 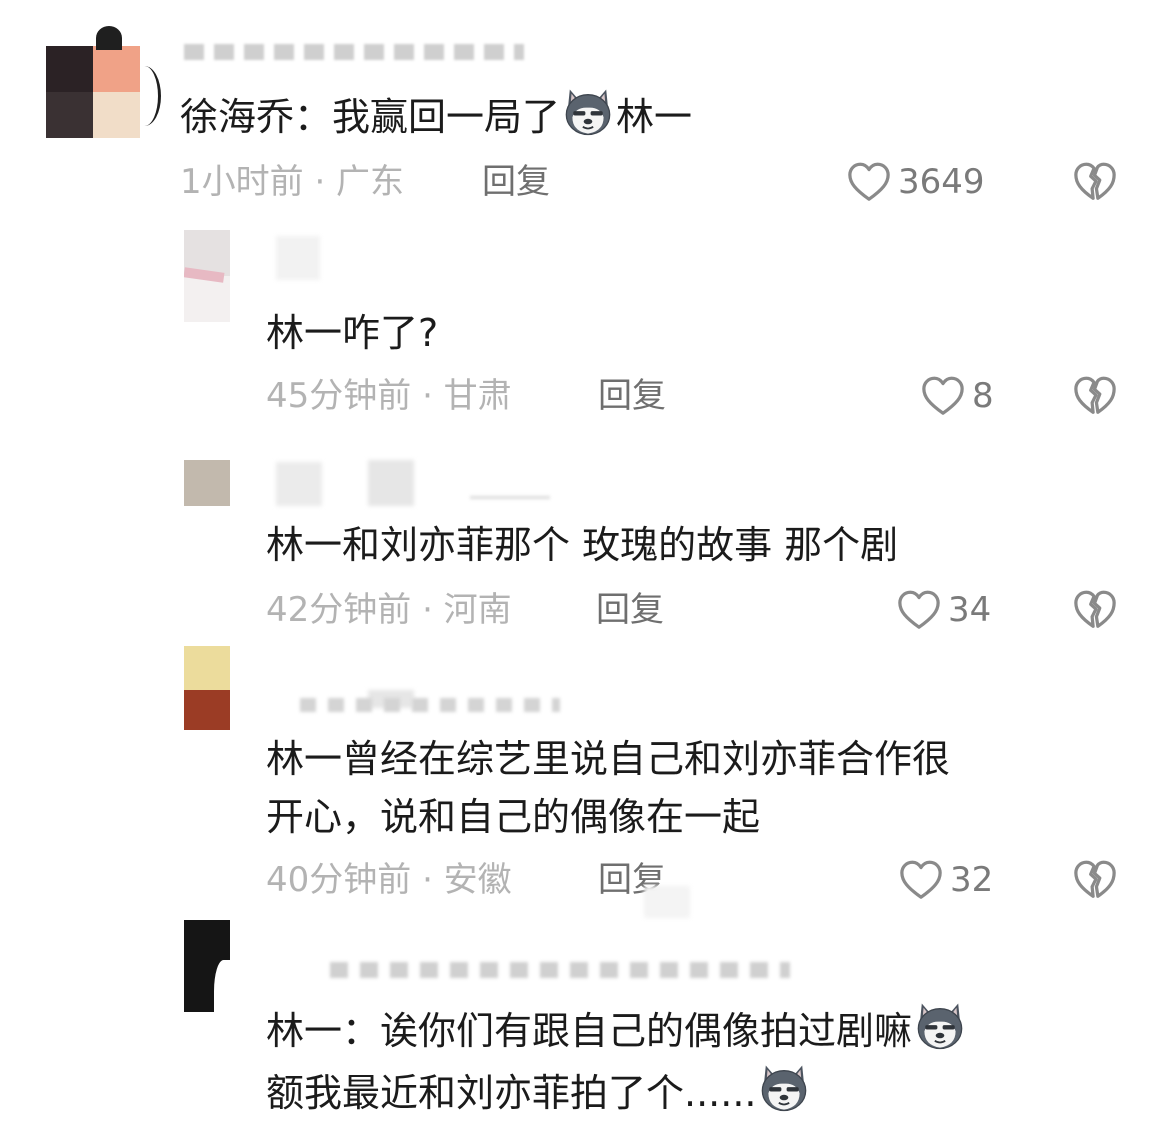 I want to click on like-button: 8, so click(x=957, y=396).